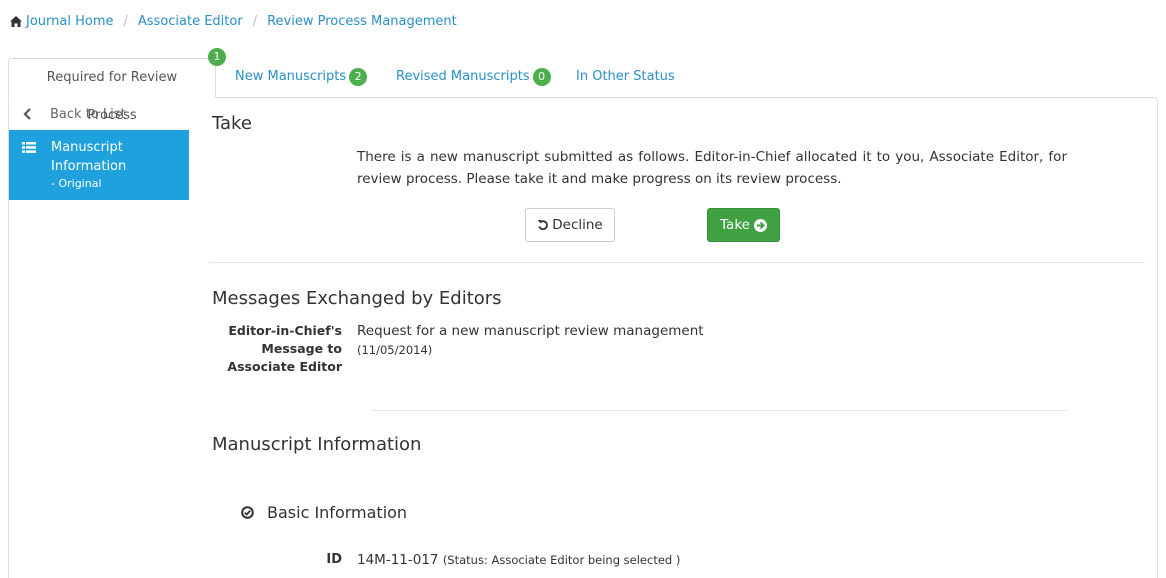 The width and height of the screenshot is (1166, 578). I want to click on breadcrumb-journal-home: Journal Home, so click(69, 21).